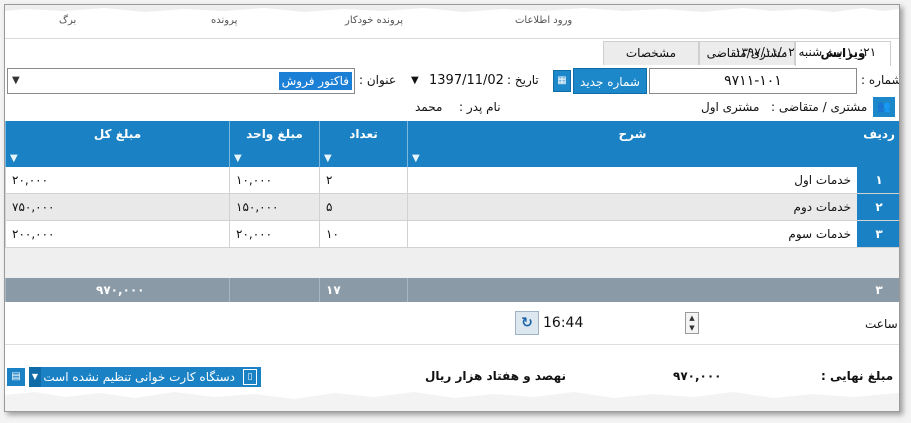 The width and height of the screenshot is (911, 423). What do you see at coordinates (274, 180) in the screenshot?
I see `row-unit-price: ۱۰,۰۰۰` at bounding box center [274, 180].